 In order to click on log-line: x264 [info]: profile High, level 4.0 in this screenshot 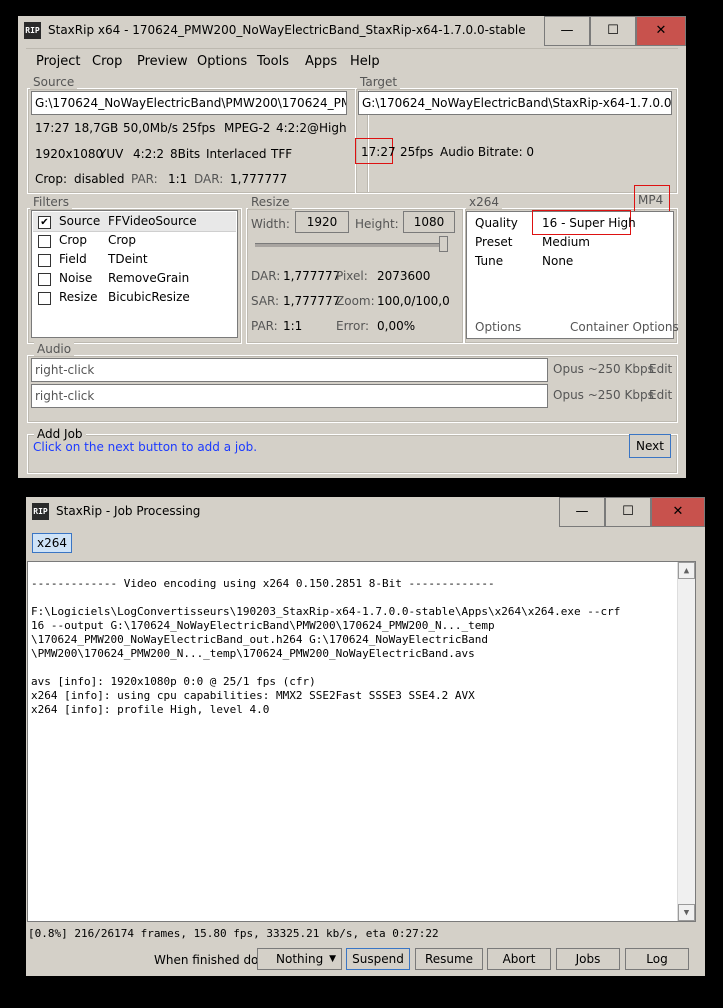, I will do `click(150, 709)`.